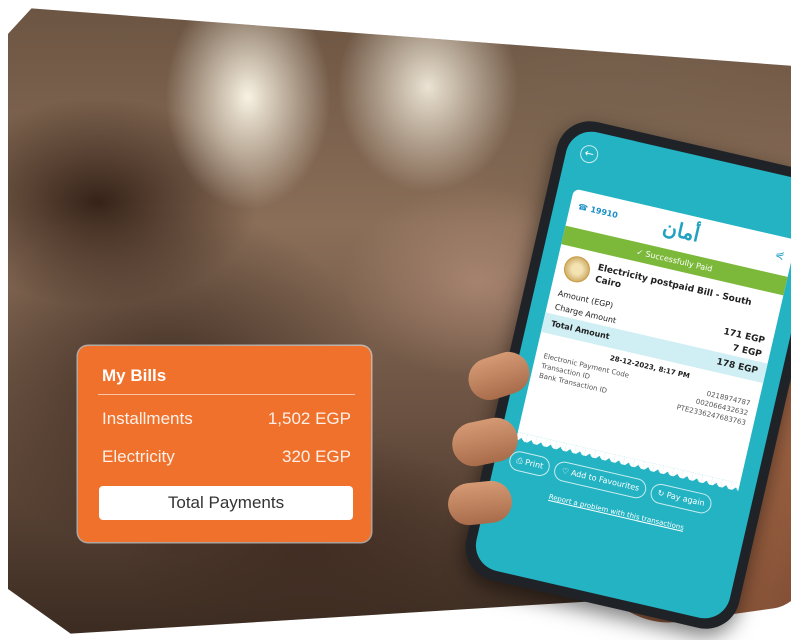 This screenshot has width=791, height=640. Describe the element at coordinates (226, 394) in the screenshot. I see `divider` at that location.